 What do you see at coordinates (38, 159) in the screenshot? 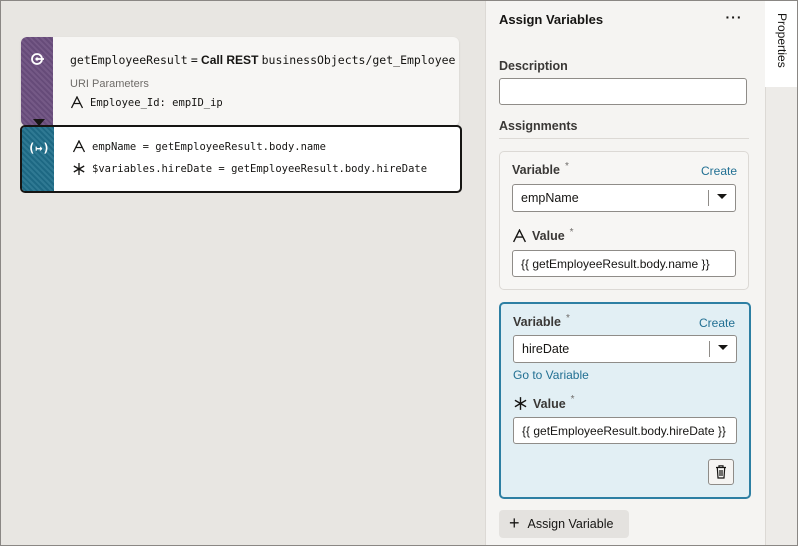
I see `assign-variables-strip: (↦)` at bounding box center [38, 159].